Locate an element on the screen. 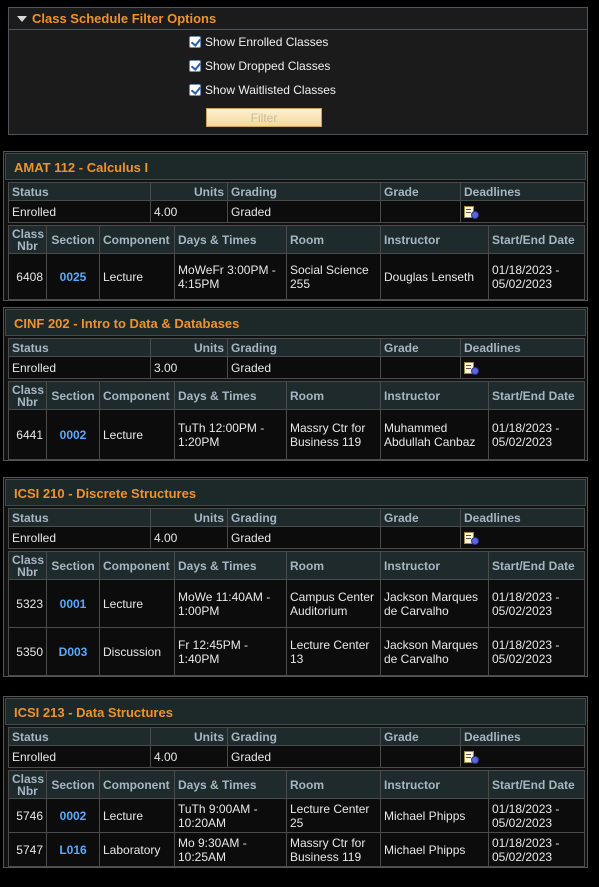 Image resolution: width=599 pixels, height=887 pixels. section-header: Section is located at coordinates (73, 239).